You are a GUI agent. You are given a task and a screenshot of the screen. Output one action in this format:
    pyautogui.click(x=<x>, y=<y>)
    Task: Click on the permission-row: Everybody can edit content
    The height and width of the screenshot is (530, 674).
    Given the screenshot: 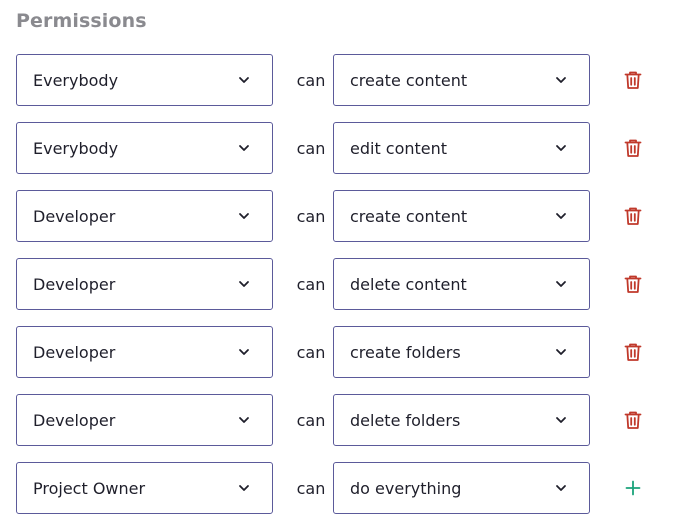 What is the action you would take?
    pyautogui.click(x=336, y=148)
    